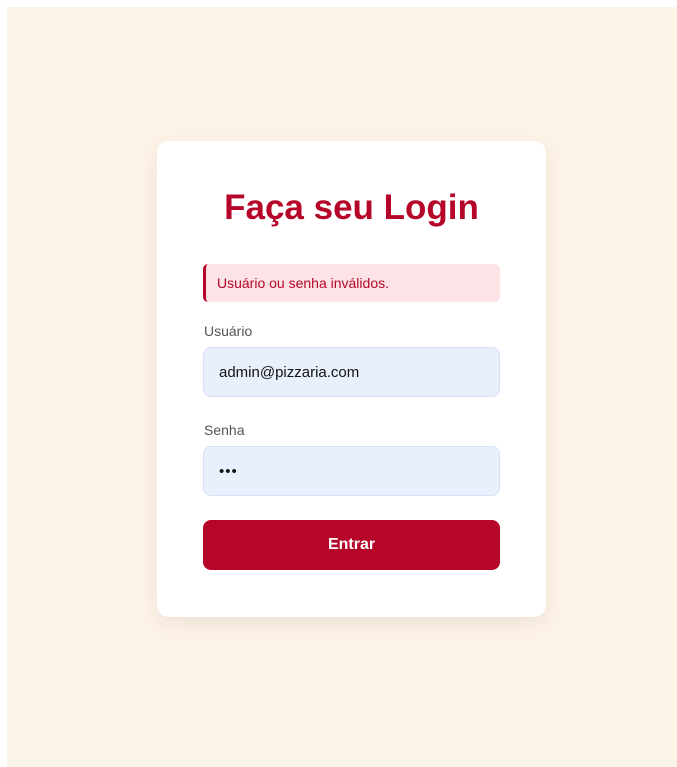 The width and height of the screenshot is (677, 767). Describe the element at coordinates (351, 471) in the screenshot. I see `password-input` at that location.